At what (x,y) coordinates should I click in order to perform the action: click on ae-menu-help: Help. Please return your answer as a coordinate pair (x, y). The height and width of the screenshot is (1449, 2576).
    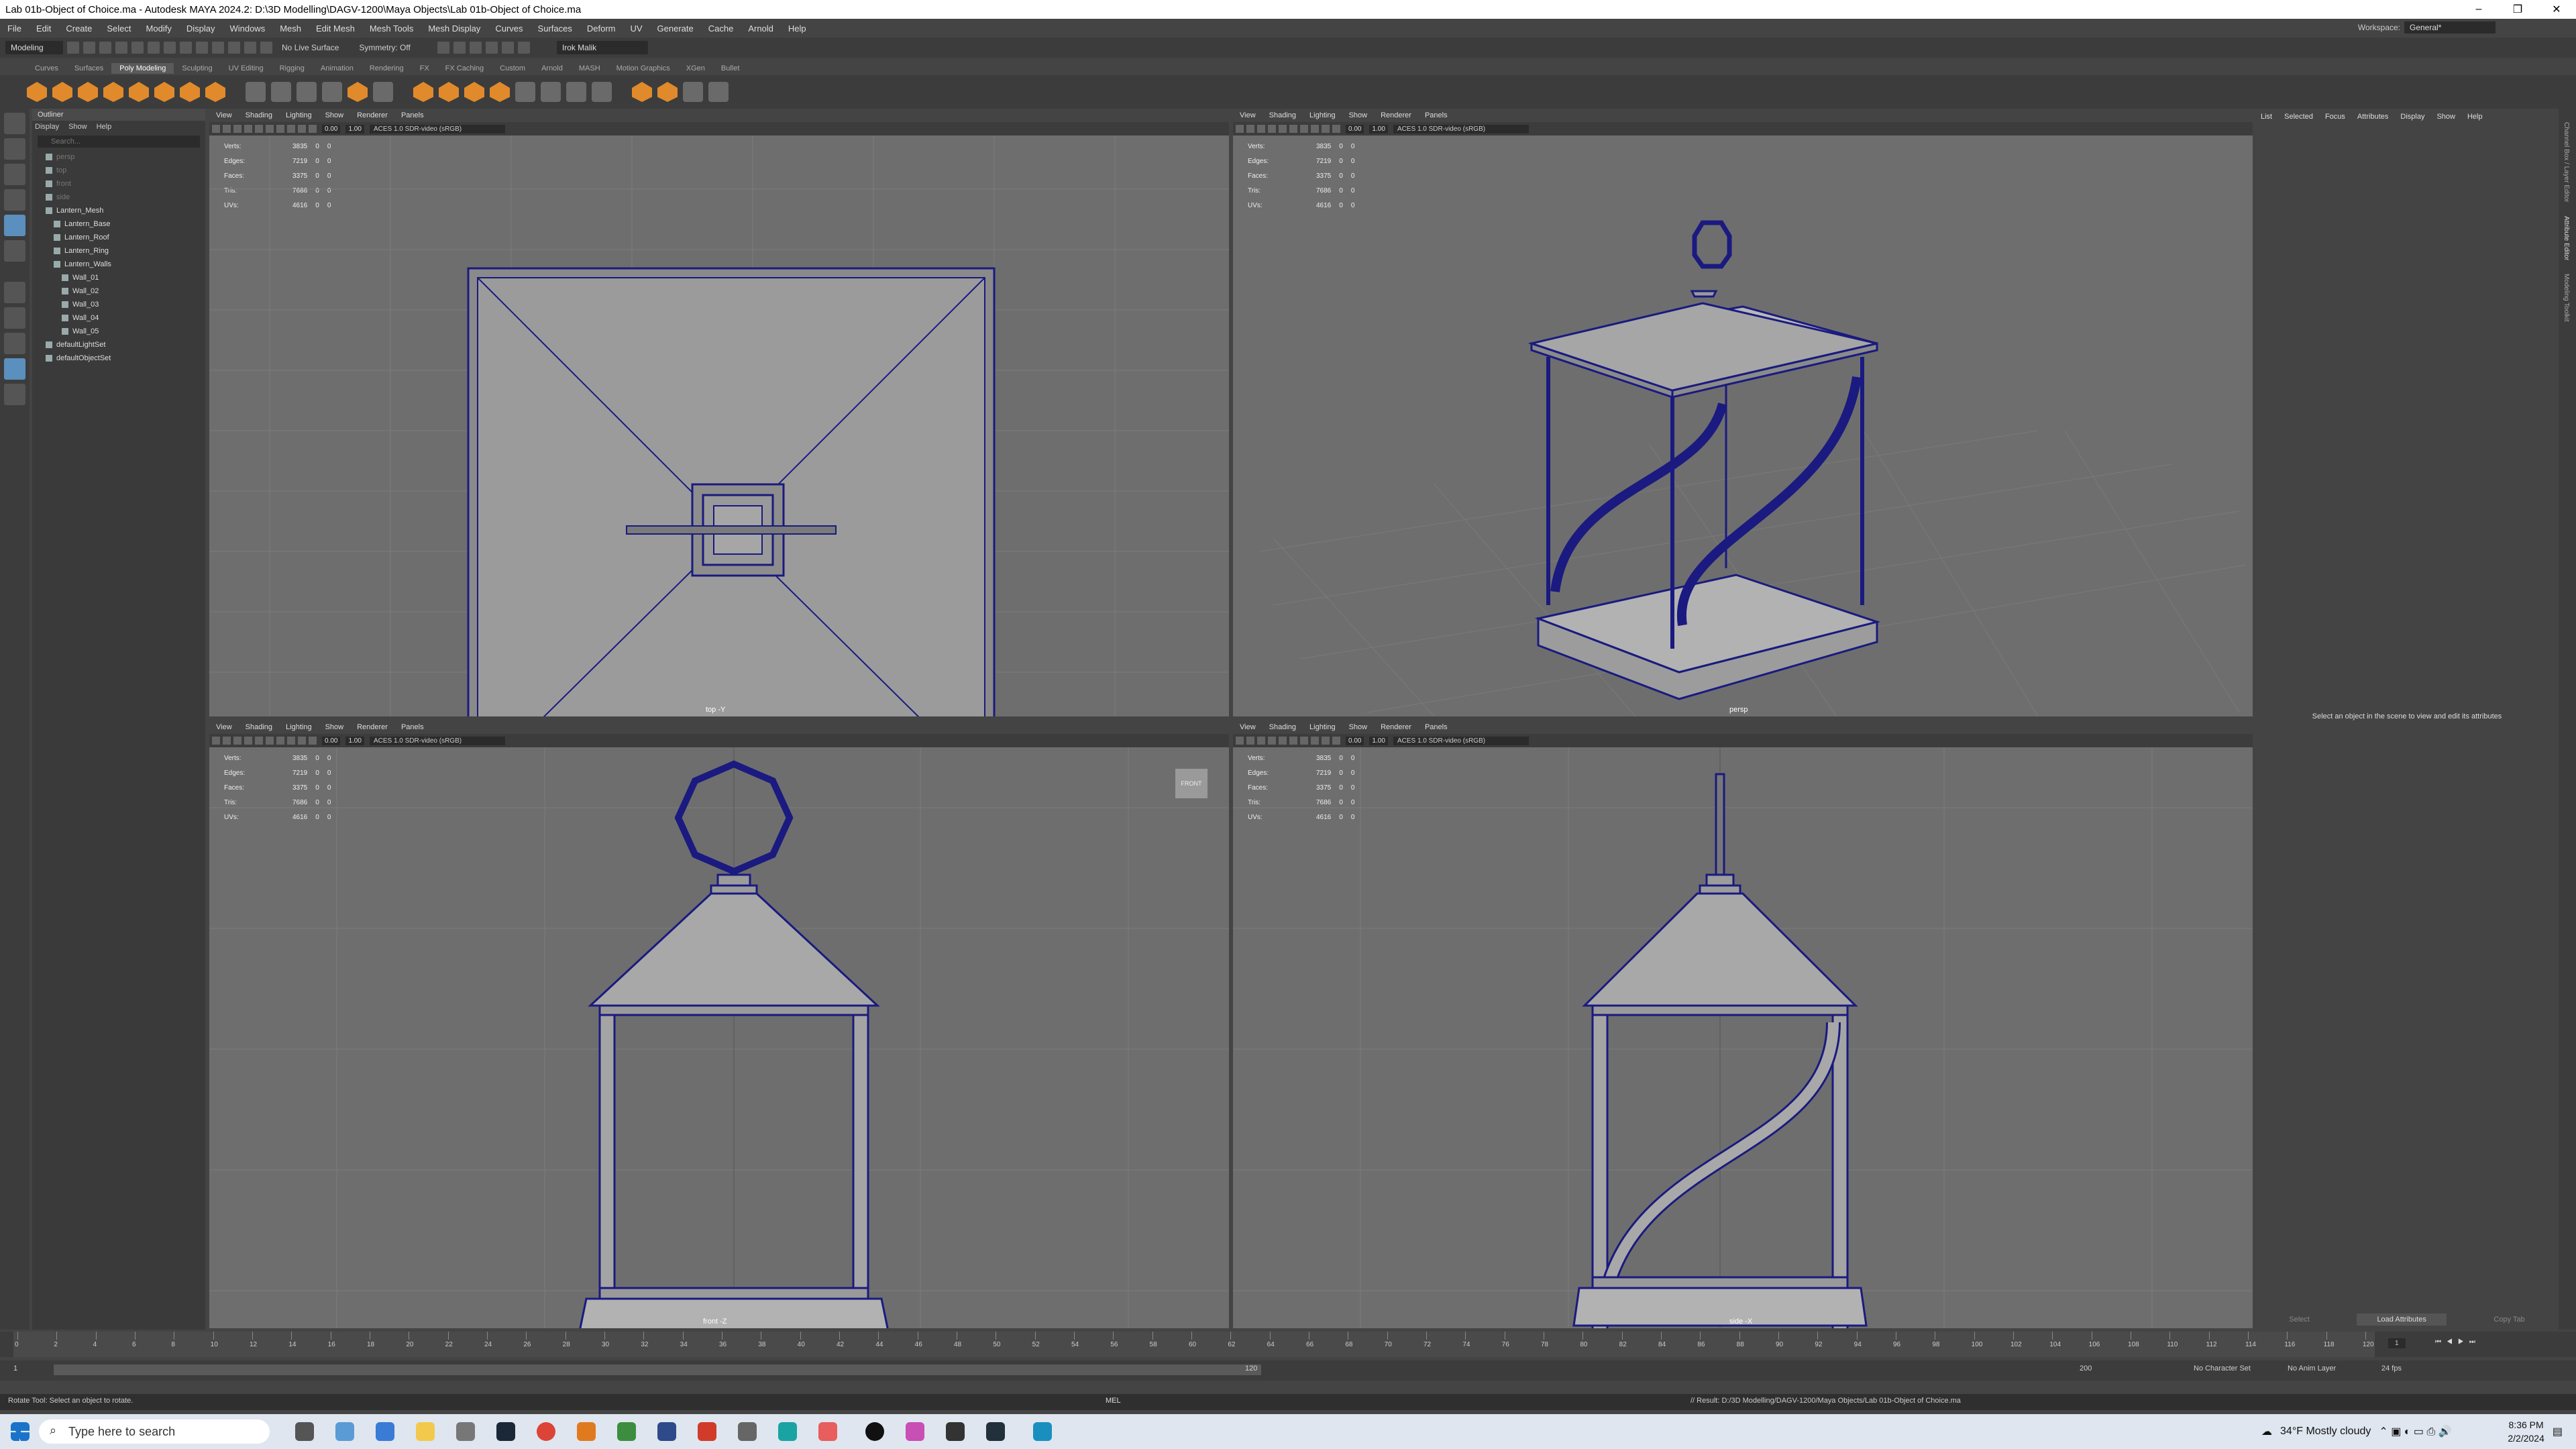
    Looking at the image, I should click on (2475, 117).